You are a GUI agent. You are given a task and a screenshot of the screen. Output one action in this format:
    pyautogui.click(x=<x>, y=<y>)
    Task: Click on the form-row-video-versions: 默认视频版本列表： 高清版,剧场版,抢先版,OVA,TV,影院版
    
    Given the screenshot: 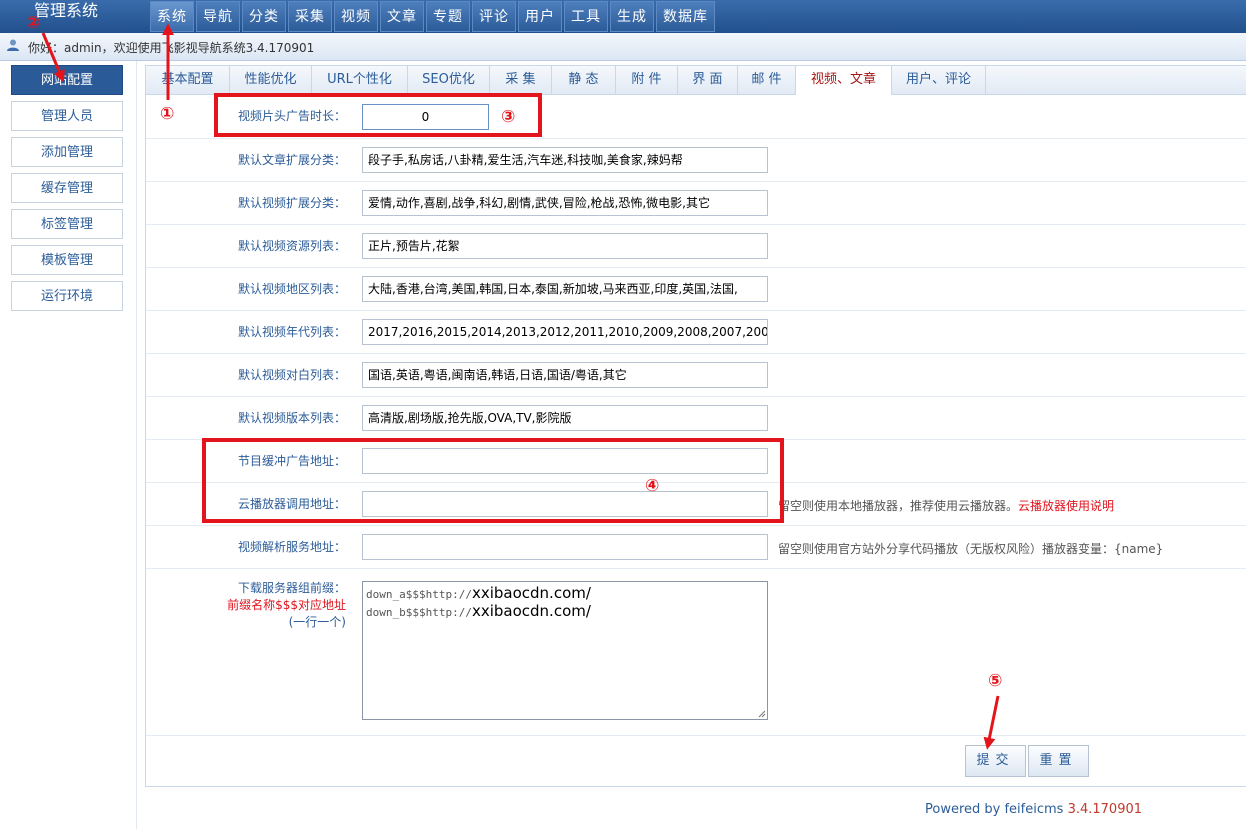 What is the action you would take?
    pyautogui.click(x=696, y=418)
    